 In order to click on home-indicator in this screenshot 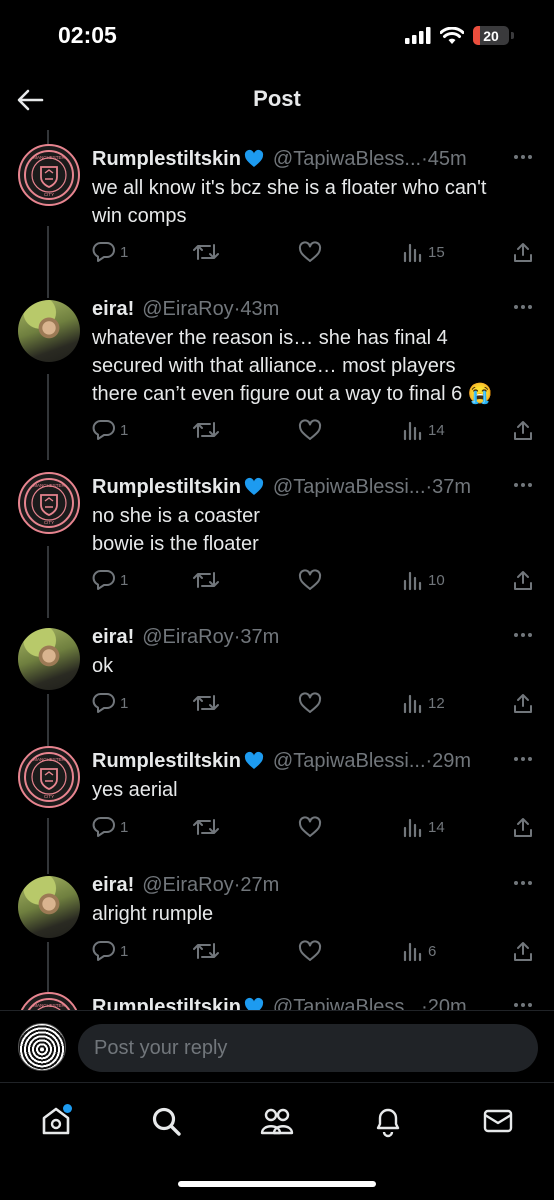, I will do `click(277, 1184)`.